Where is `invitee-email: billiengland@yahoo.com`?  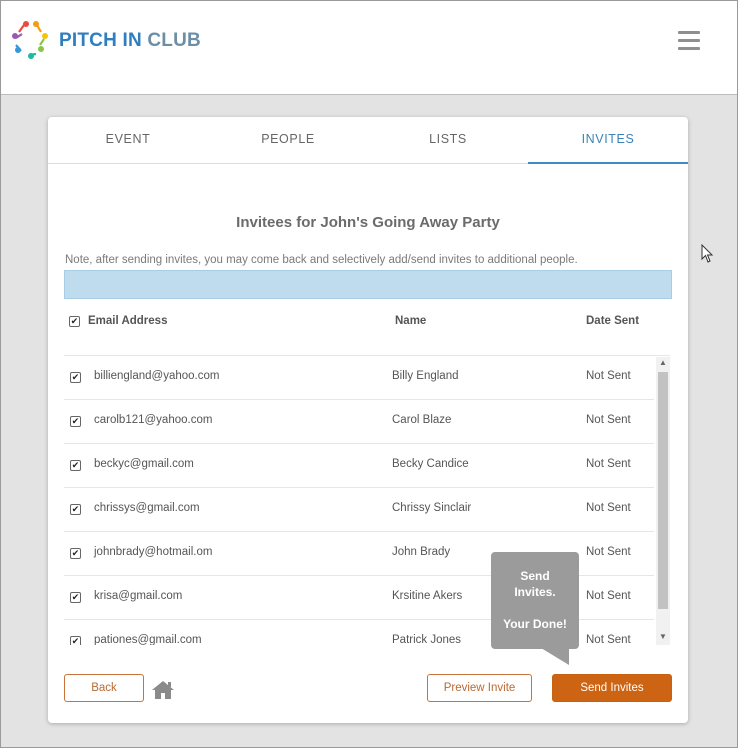 invitee-email: billiengland@yahoo.com is located at coordinates (157, 376).